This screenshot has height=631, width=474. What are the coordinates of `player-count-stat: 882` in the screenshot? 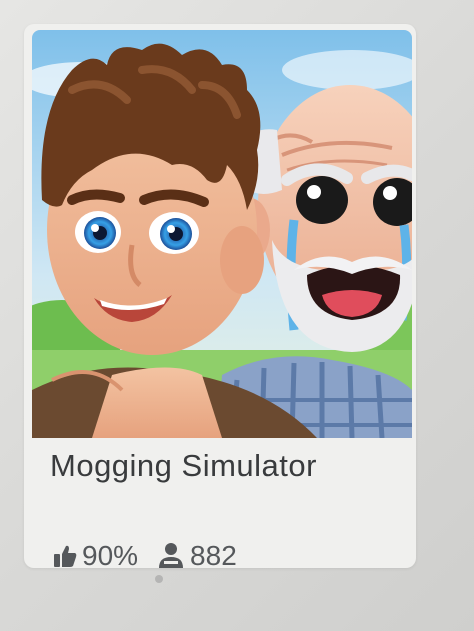 It's located at (196, 554).